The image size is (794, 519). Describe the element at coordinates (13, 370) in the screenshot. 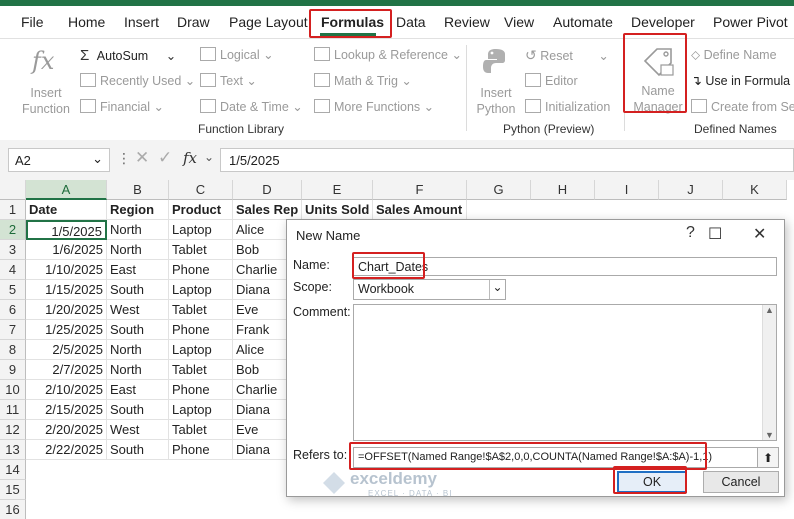

I see `row-header-9: 9` at that location.